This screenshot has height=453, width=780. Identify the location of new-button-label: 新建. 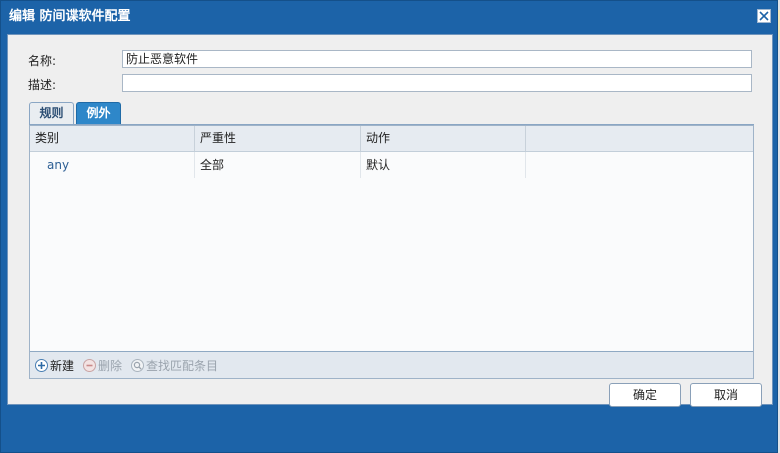
(62, 365).